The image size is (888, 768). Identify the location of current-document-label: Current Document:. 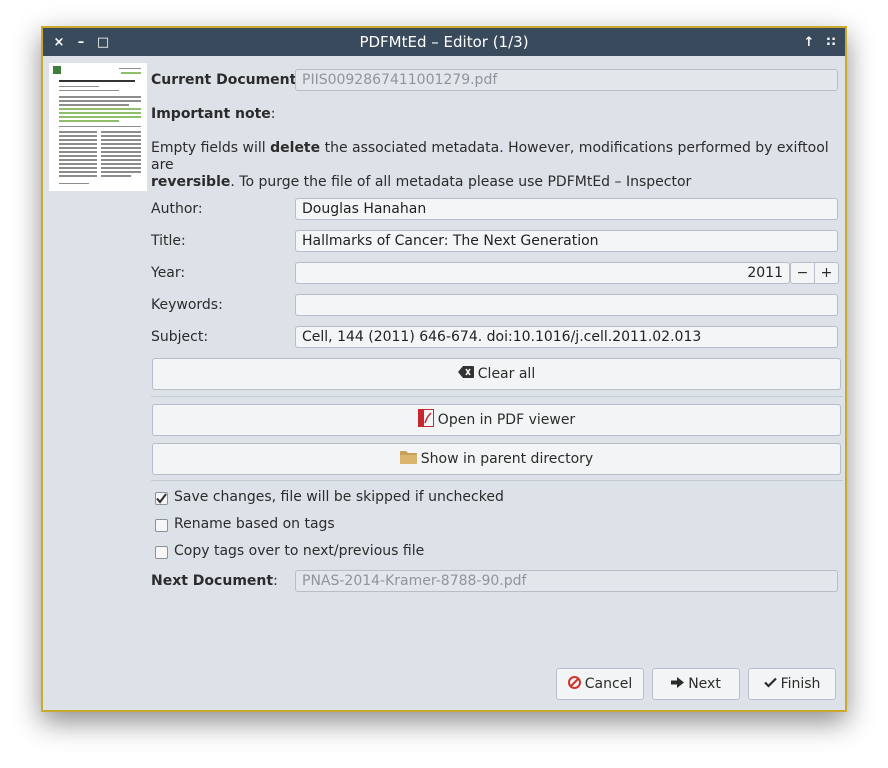
(226, 80).